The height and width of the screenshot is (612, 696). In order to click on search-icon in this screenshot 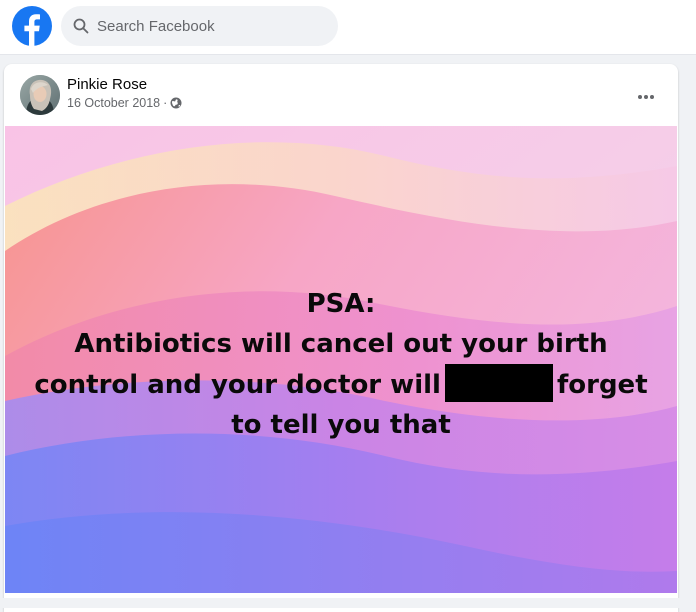, I will do `click(81, 26)`.